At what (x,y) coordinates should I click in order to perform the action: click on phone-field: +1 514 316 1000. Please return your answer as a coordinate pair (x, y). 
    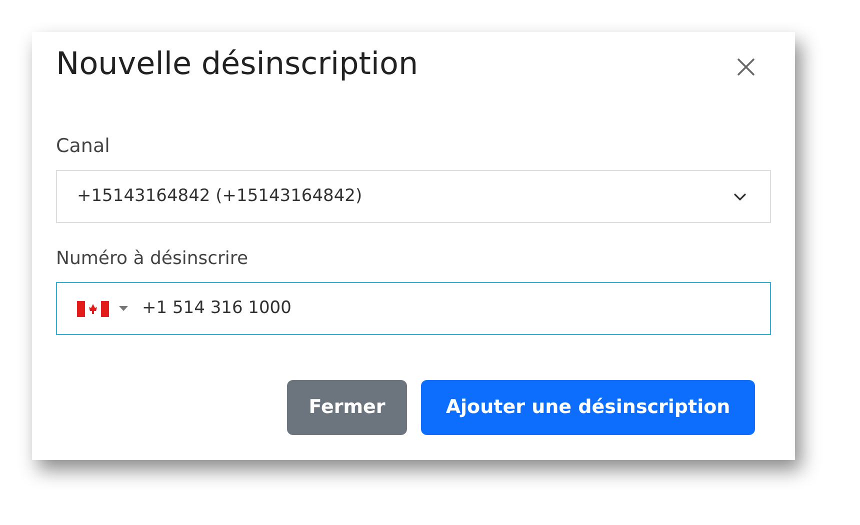
    Looking at the image, I should click on (413, 308).